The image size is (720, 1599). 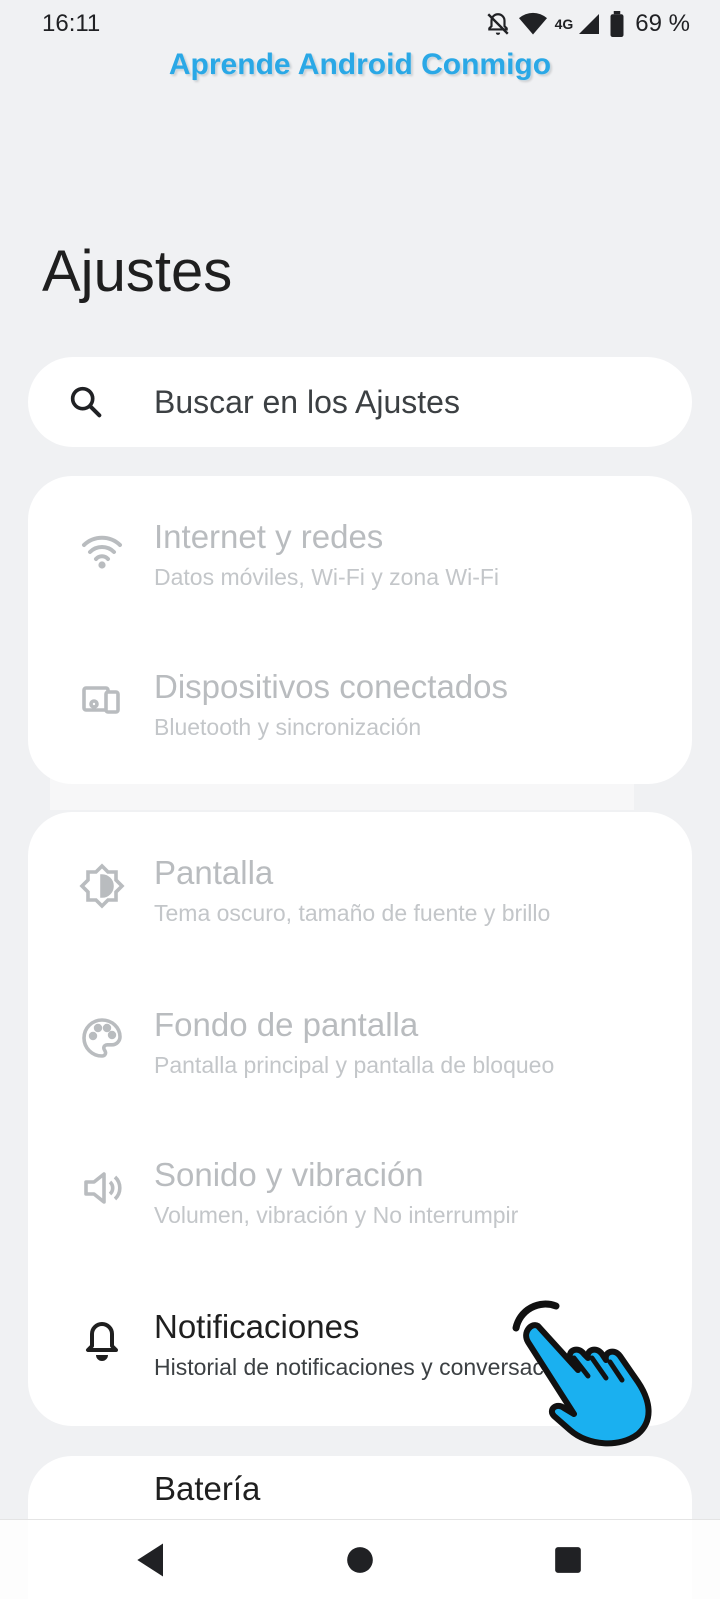 What do you see at coordinates (214, 872) in the screenshot?
I see `item-title: Pantalla` at bounding box center [214, 872].